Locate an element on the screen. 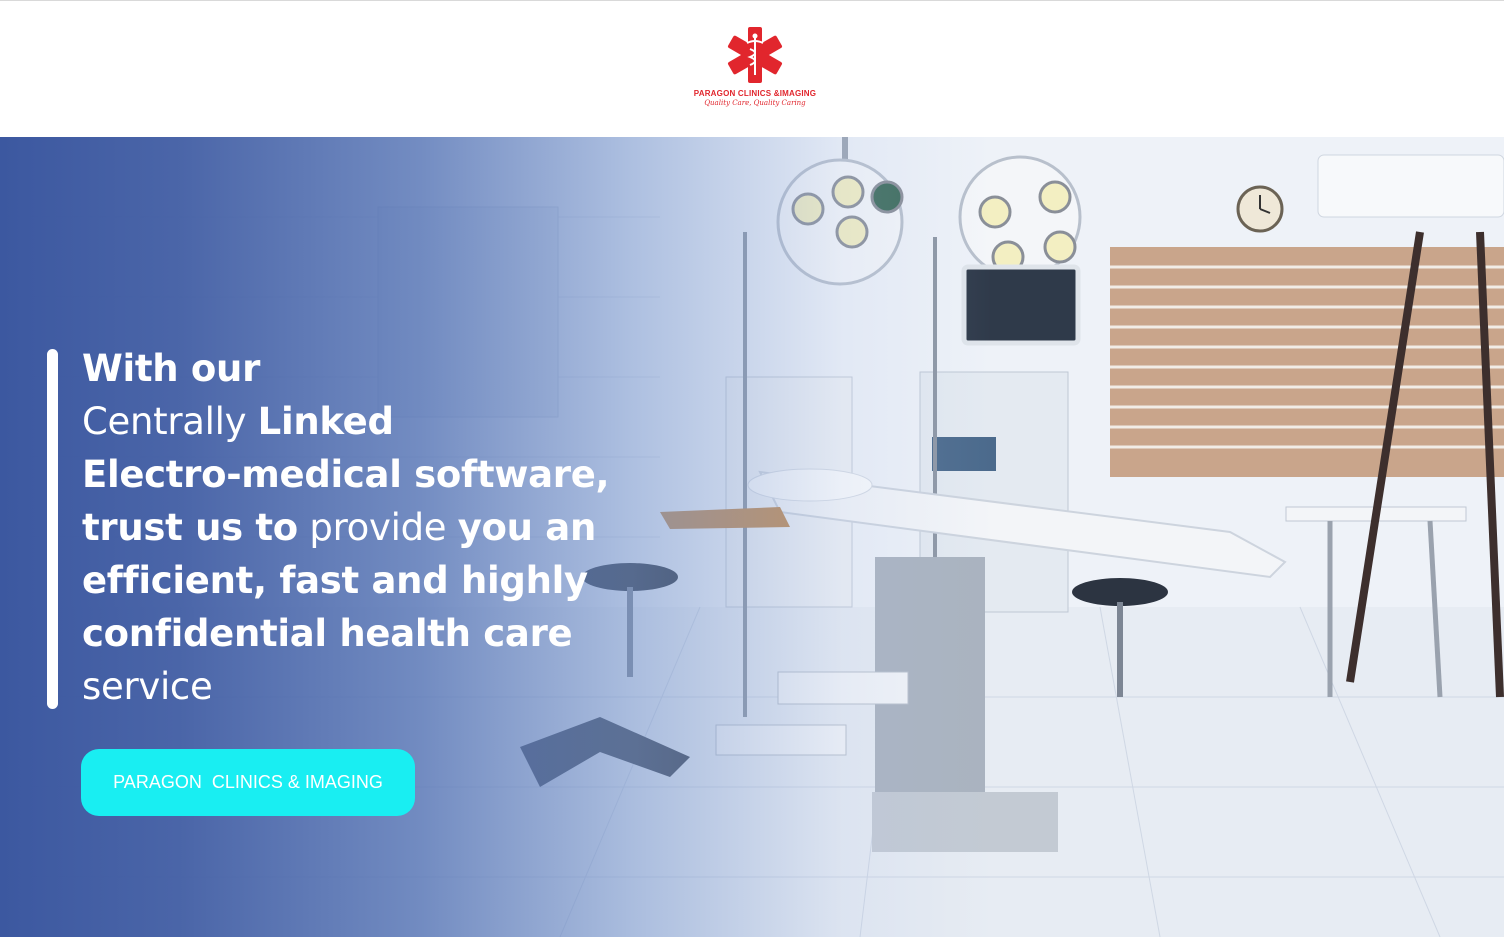  headline-line-4c: you an is located at coordinates (527, 527).